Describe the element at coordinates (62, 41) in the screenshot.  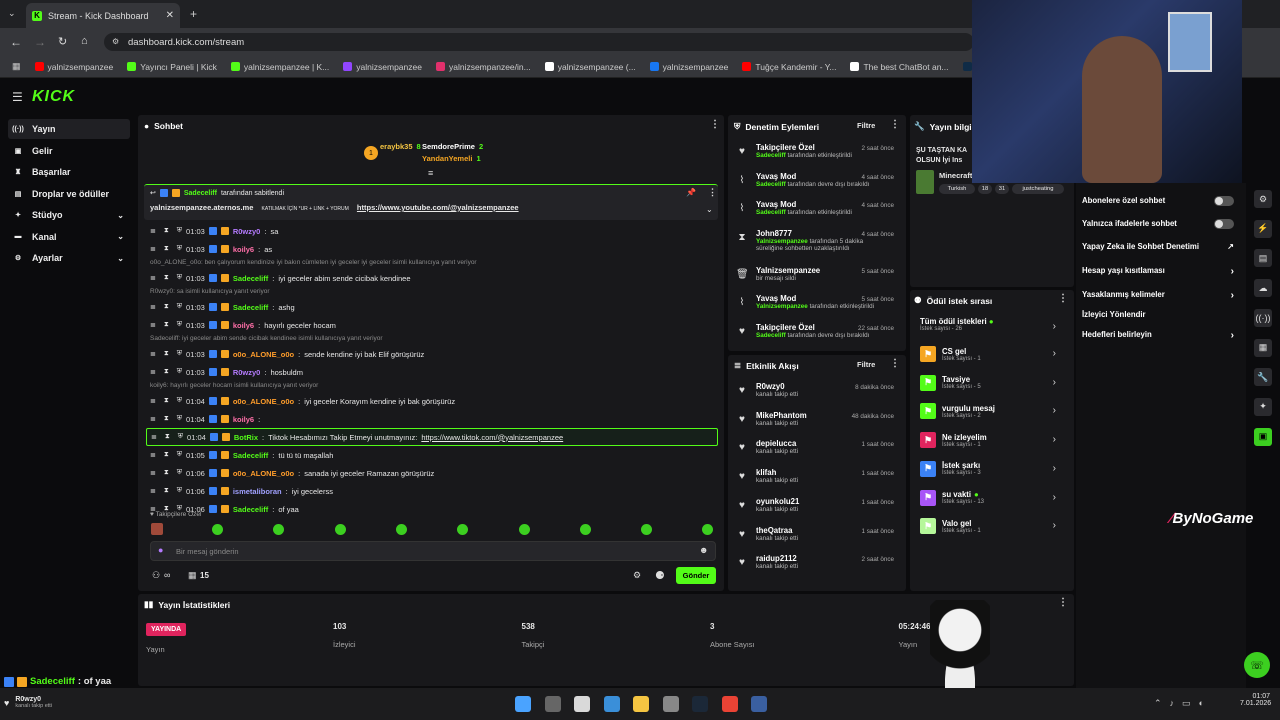
I see `reload-icon: ↻` at that location.